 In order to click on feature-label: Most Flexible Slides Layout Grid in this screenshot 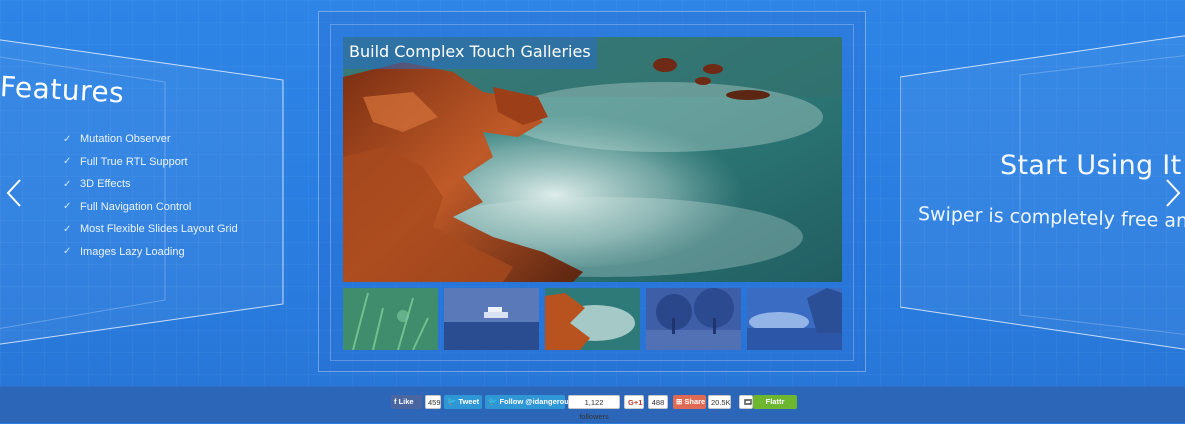, I will do `click(159, 229)`.